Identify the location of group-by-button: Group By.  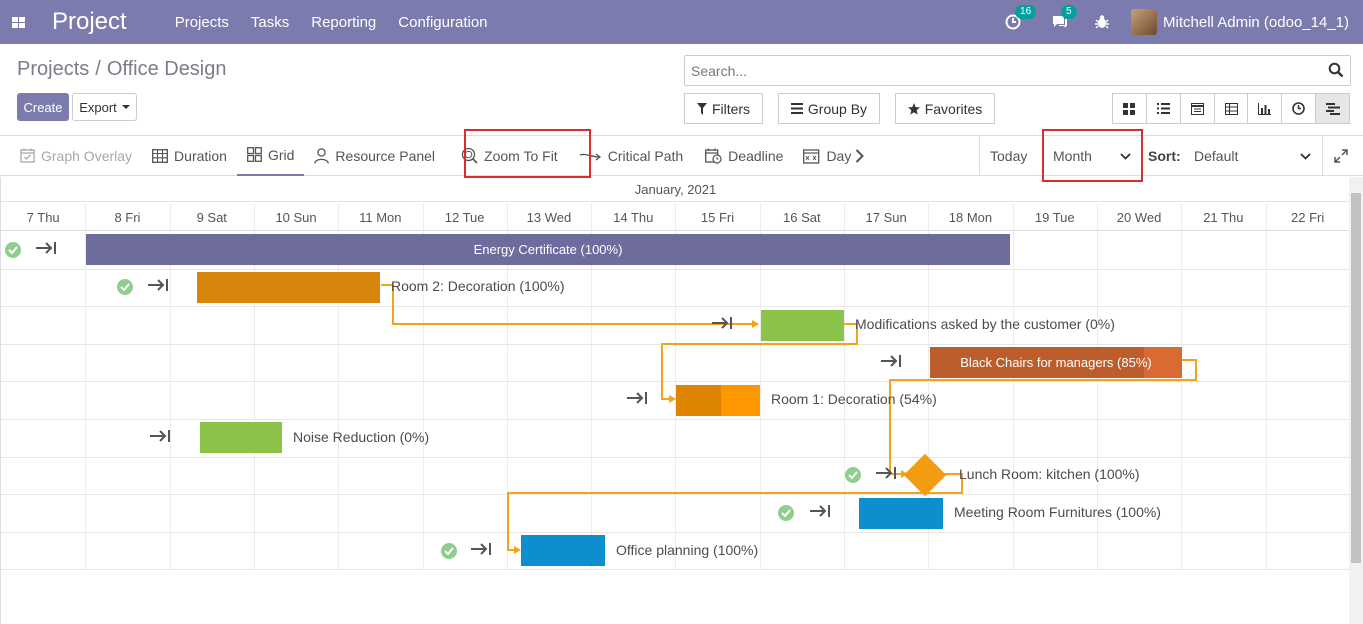
(829, 108).